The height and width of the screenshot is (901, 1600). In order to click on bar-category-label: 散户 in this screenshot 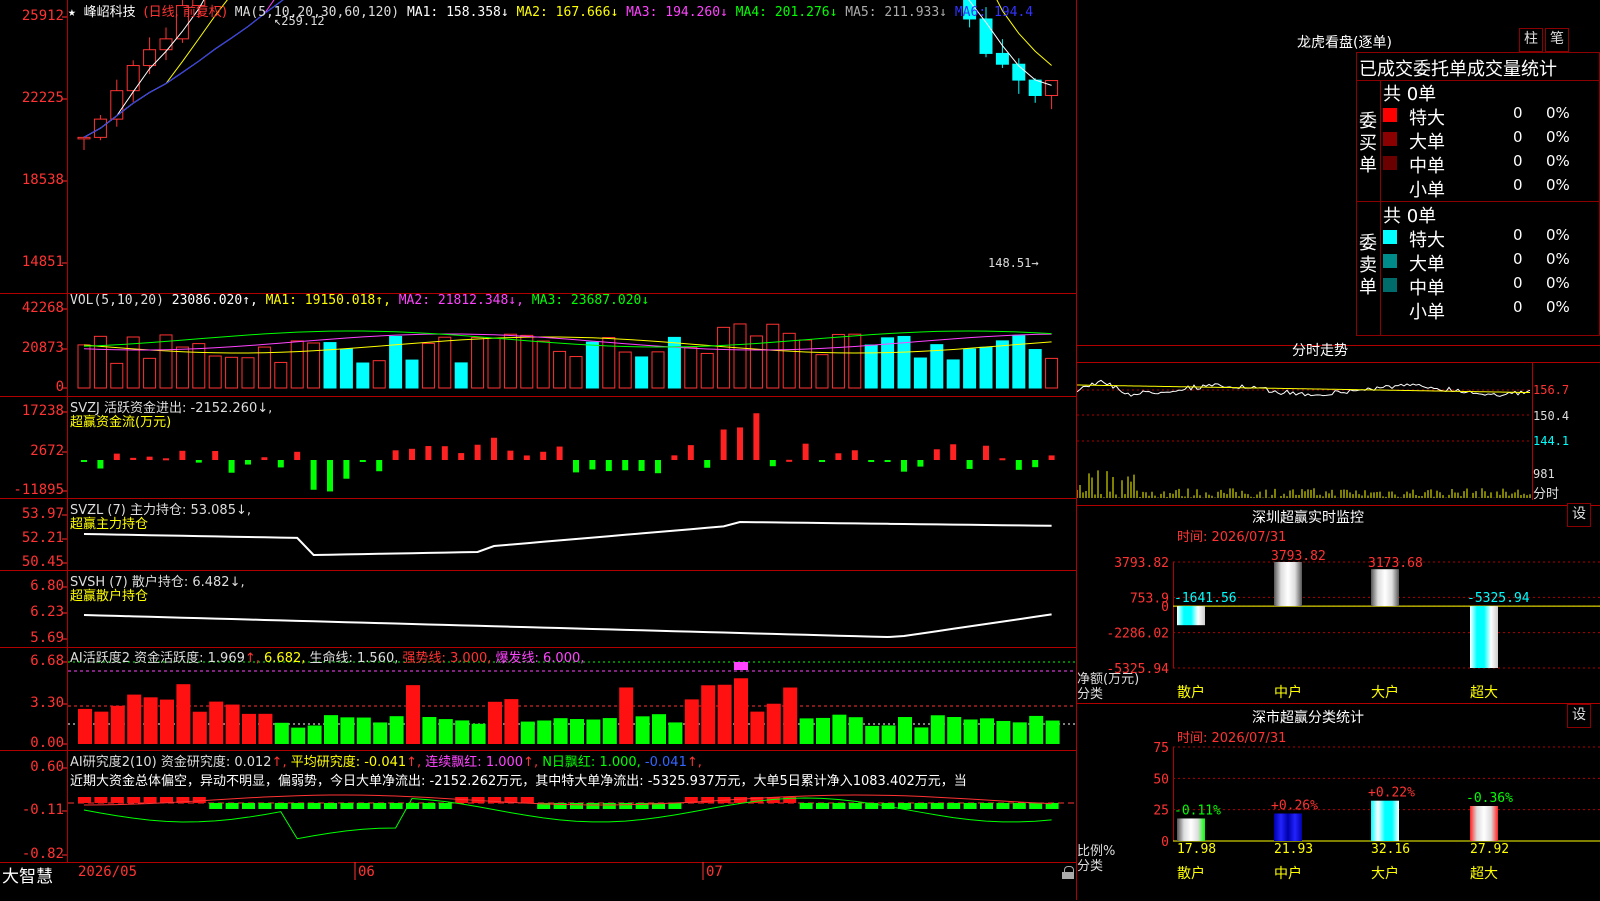, I will do `click(1191, 873)`.